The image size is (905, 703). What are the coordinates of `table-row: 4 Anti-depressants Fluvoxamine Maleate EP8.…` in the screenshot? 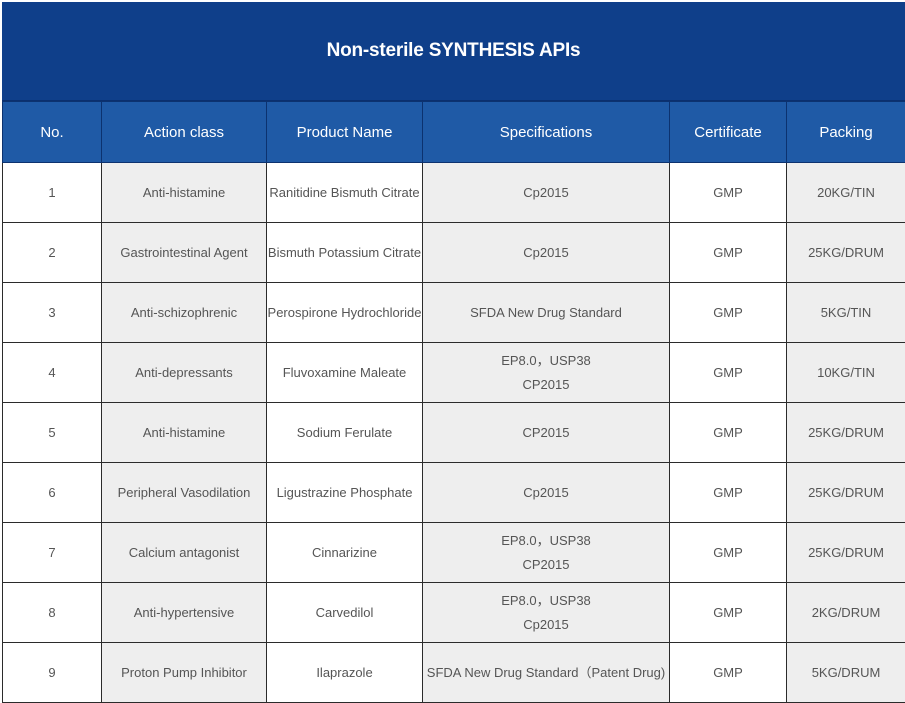 It's located at (453, 372).